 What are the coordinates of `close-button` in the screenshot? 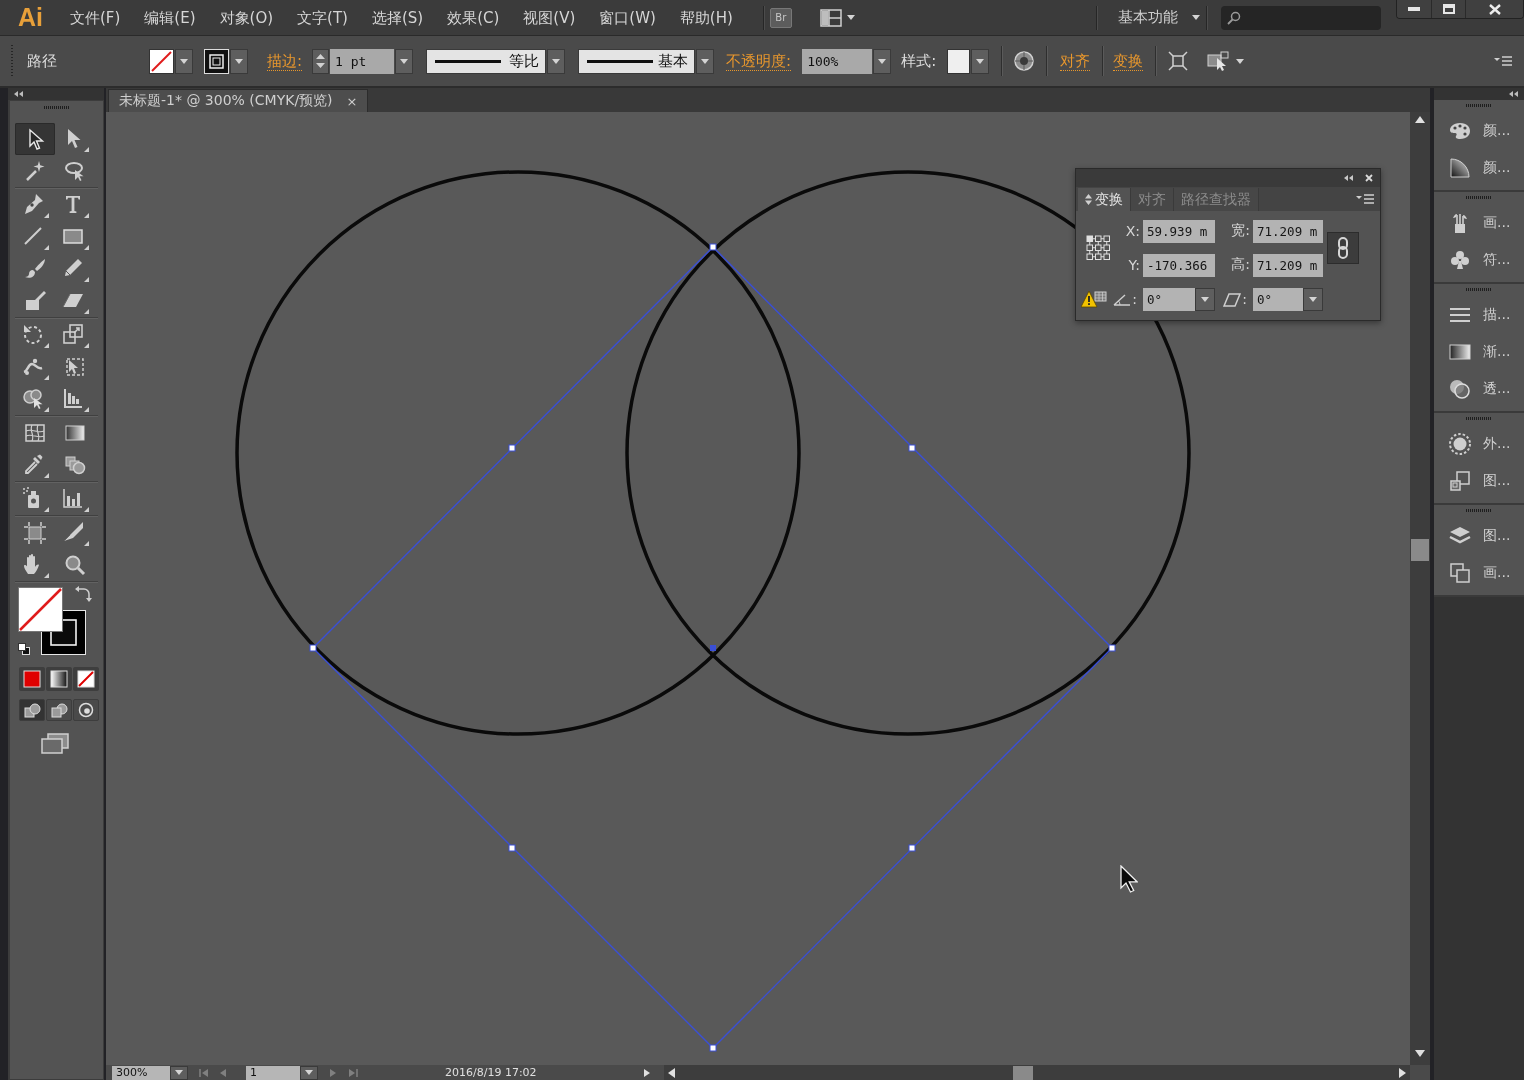 It's located at (1494, 9).